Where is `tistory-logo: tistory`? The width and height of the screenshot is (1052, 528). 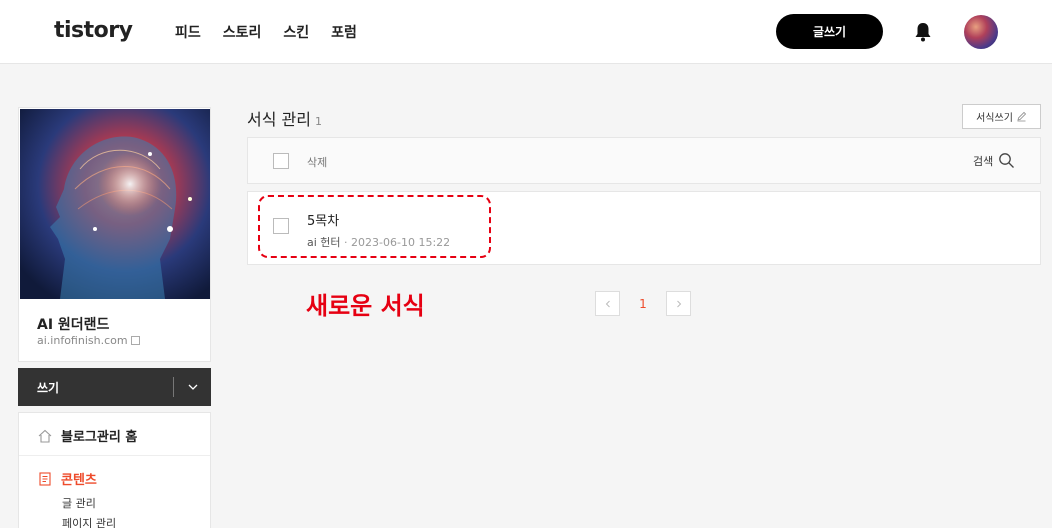 tistory-logo: tistory is located at coordinates (93, 30).